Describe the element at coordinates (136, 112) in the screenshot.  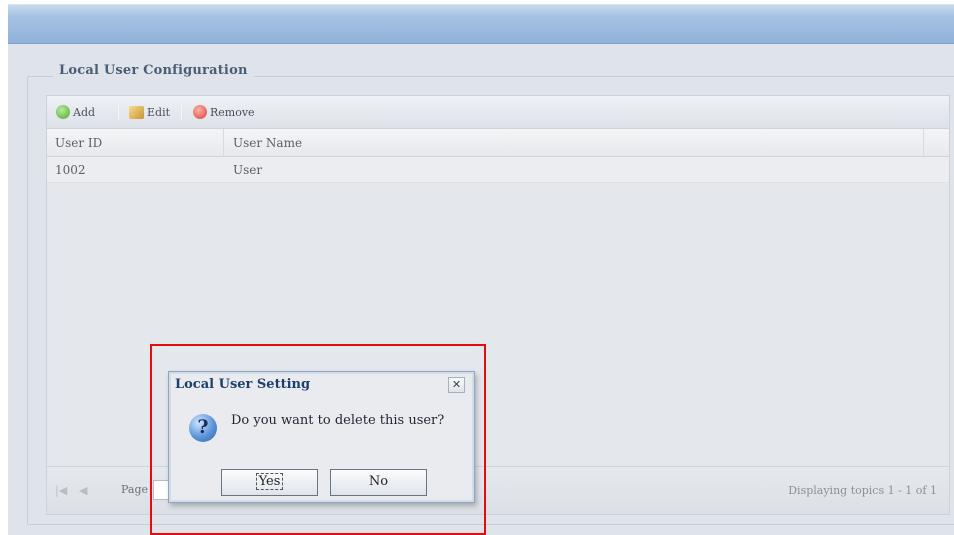
I see `edit-icon` at that location.